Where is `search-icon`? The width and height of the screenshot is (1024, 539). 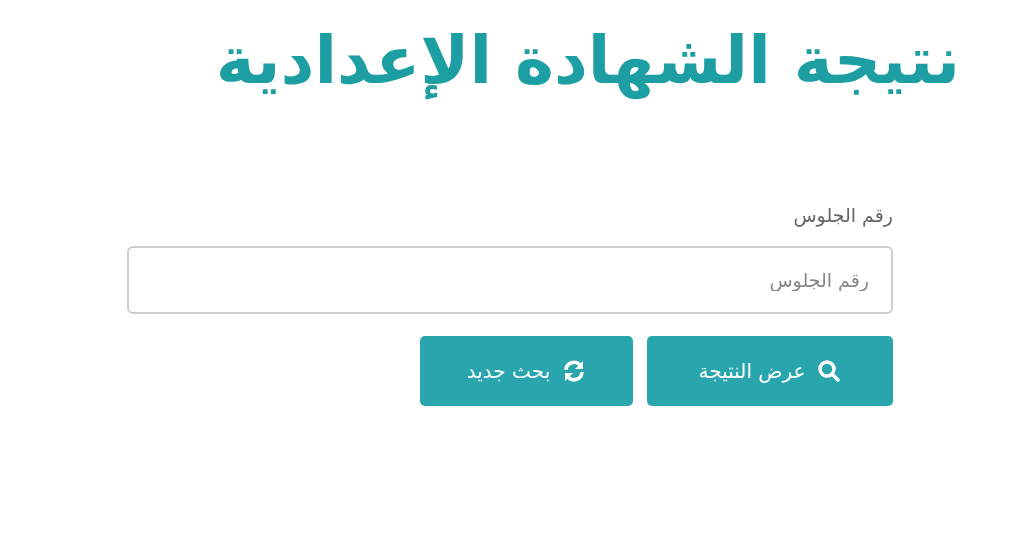 search-icon is located at coordinates (829, 370).